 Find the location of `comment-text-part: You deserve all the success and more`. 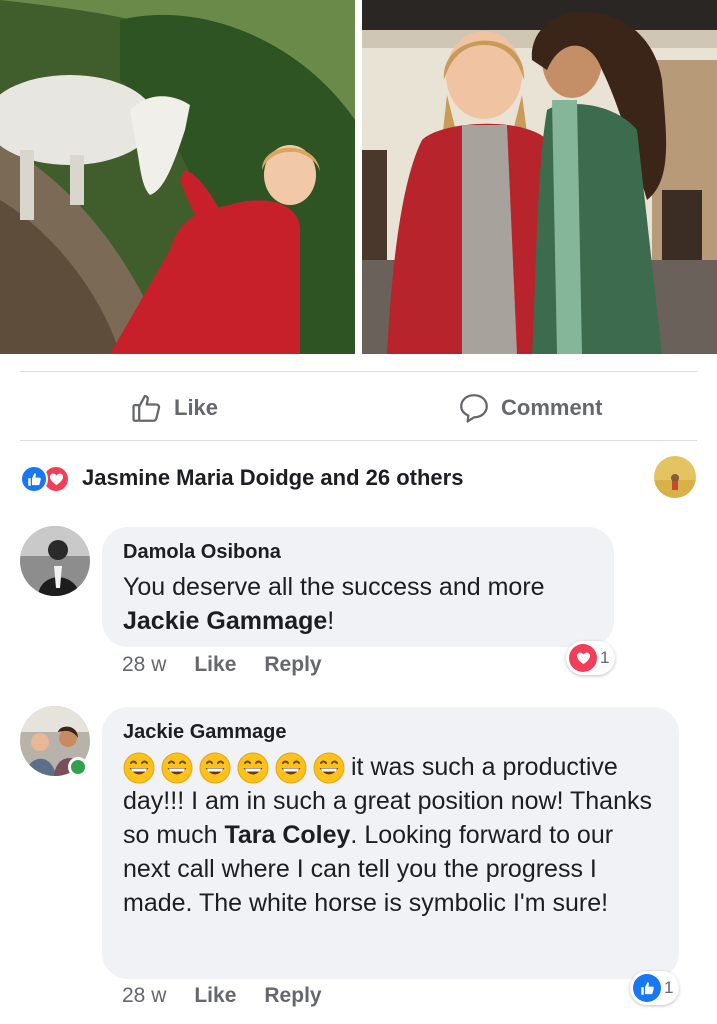

comment-text-part: You deserve all the success and more is located at coordinates (334, 587).